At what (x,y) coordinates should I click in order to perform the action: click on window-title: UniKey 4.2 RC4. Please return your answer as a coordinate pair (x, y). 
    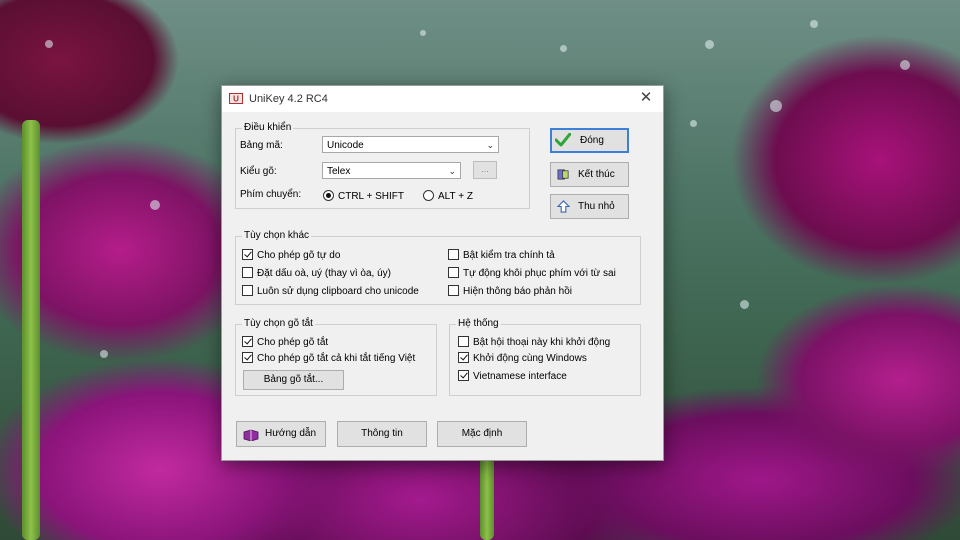
    Looking at the image, I should click on (288, 99).